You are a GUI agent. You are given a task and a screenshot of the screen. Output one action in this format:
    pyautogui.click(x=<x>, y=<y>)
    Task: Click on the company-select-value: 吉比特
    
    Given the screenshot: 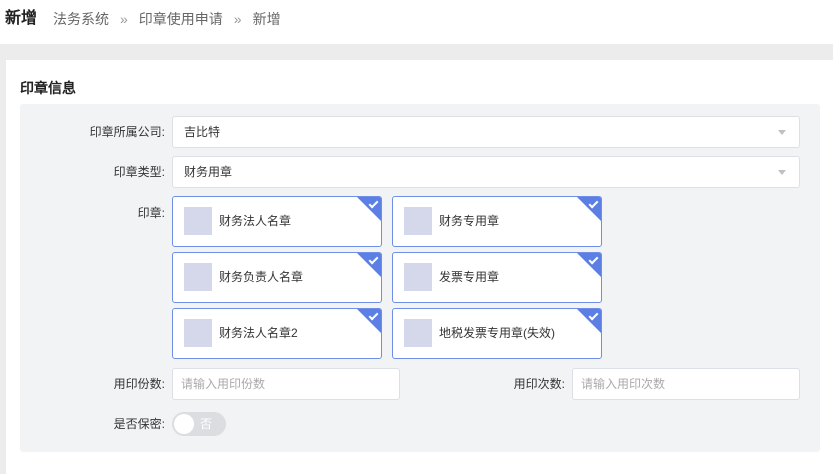 What is the action you would take?
    pyautogui.click(x=202, y=132)
    